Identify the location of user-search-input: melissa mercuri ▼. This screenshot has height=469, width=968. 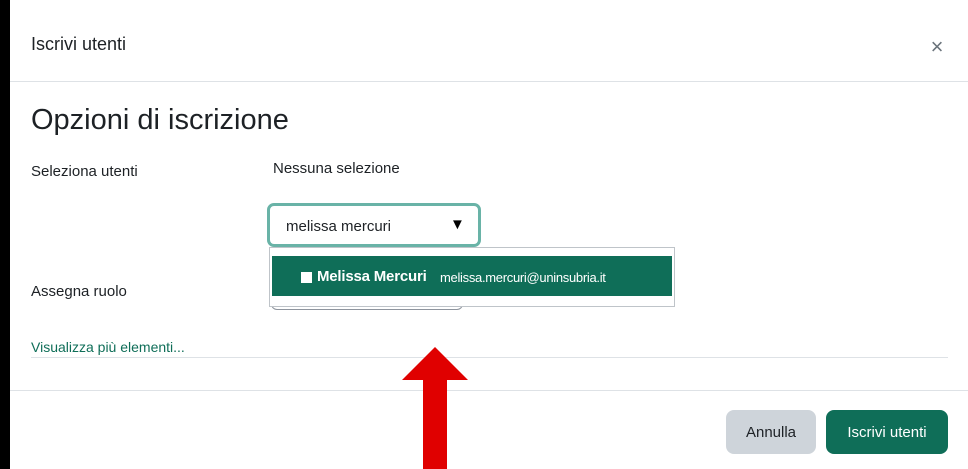
(374, 225).